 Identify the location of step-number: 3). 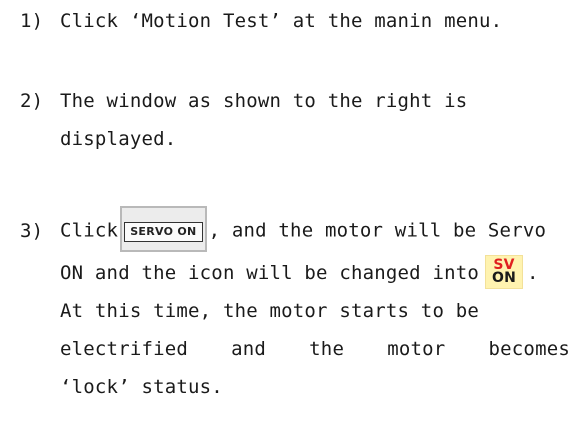
(32, 230).